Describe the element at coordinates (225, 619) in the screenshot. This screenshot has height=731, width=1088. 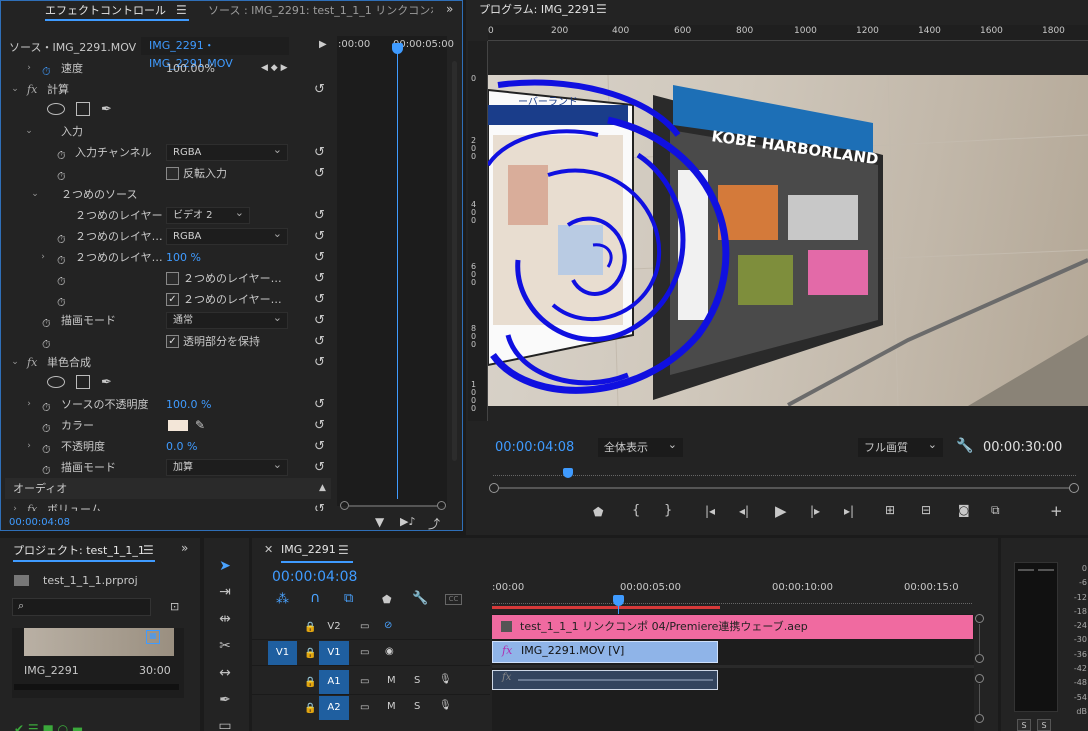
I see `ripple-edit-tool-icon: ⇹` at that location.